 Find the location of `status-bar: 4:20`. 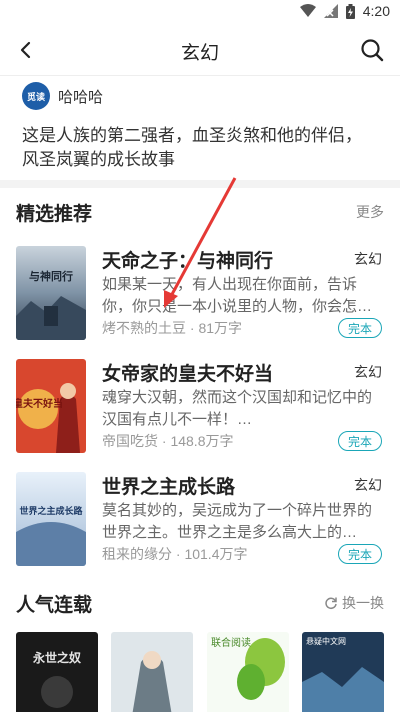

status-bar: 4:20 is located at coordinates (200, 12).